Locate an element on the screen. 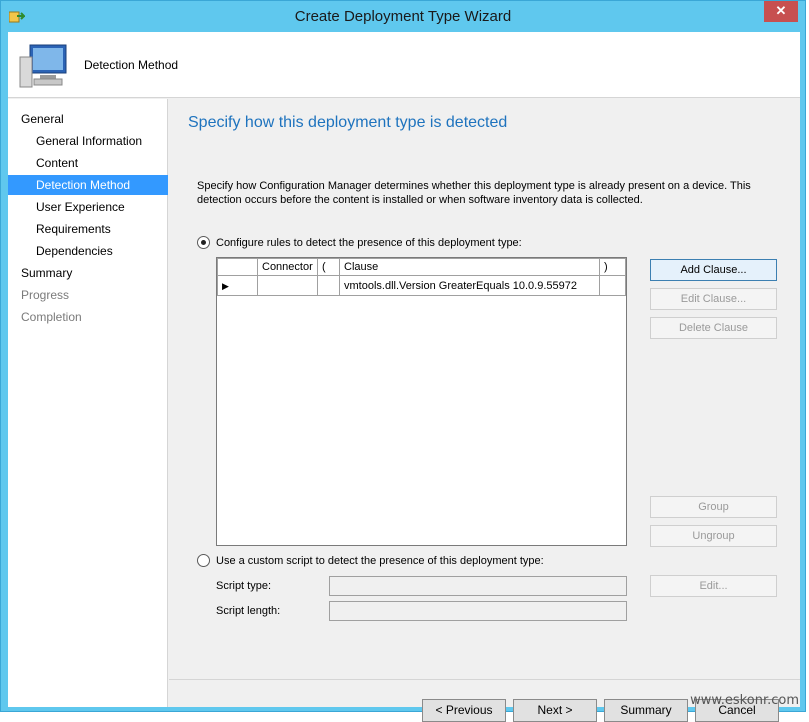  ungroup-button: Ungroup is located at coordinates (713, 536).